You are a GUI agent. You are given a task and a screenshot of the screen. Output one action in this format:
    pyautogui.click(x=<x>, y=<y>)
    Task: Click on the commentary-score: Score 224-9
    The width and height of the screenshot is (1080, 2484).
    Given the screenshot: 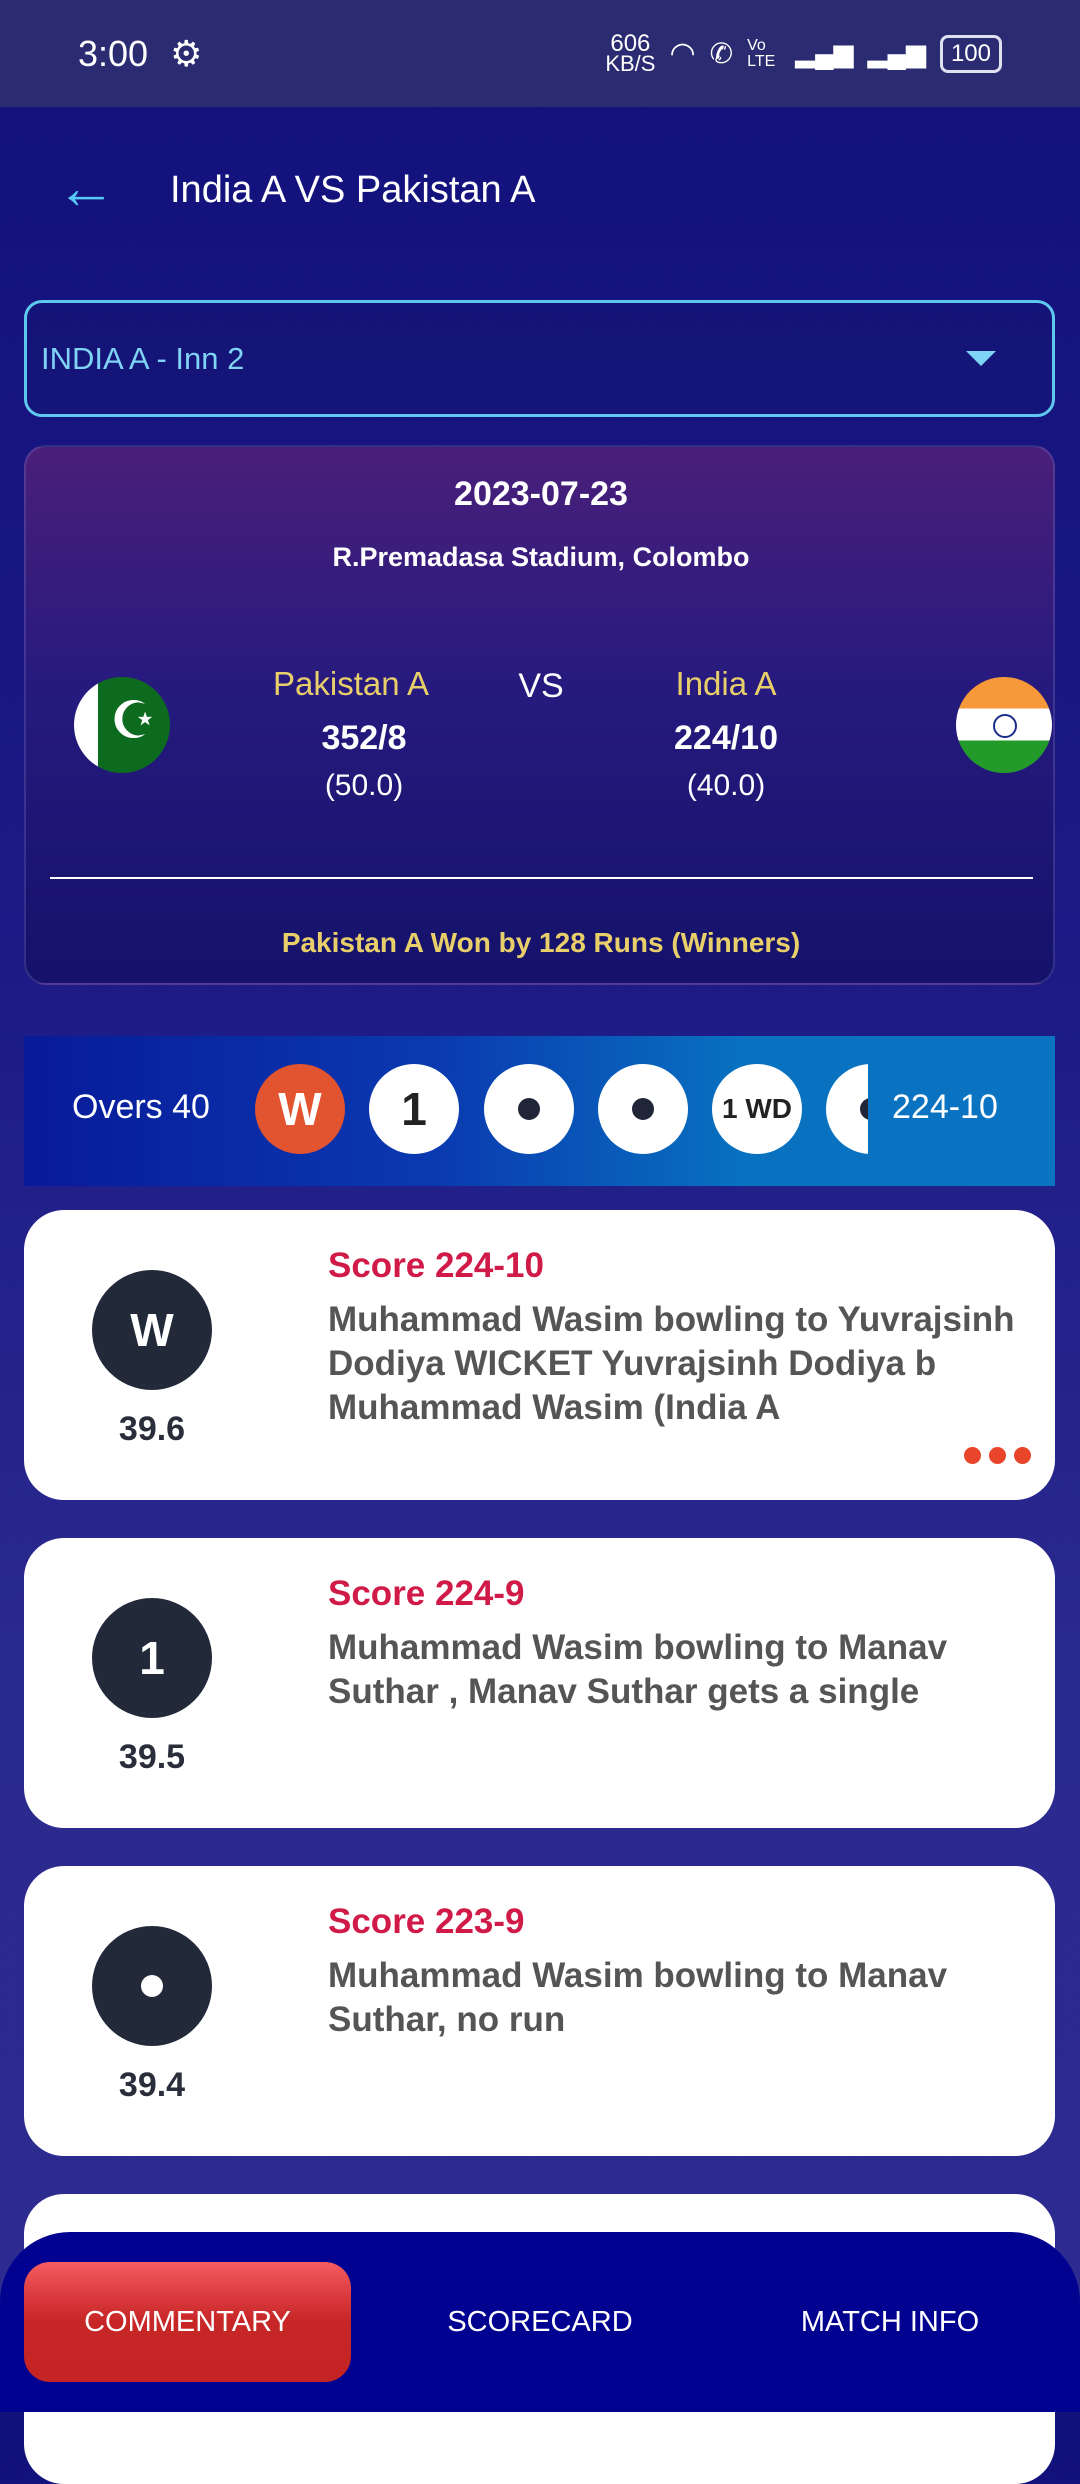 What is the action you would take?
    pyautogui.click(x=426, y=1593)
    